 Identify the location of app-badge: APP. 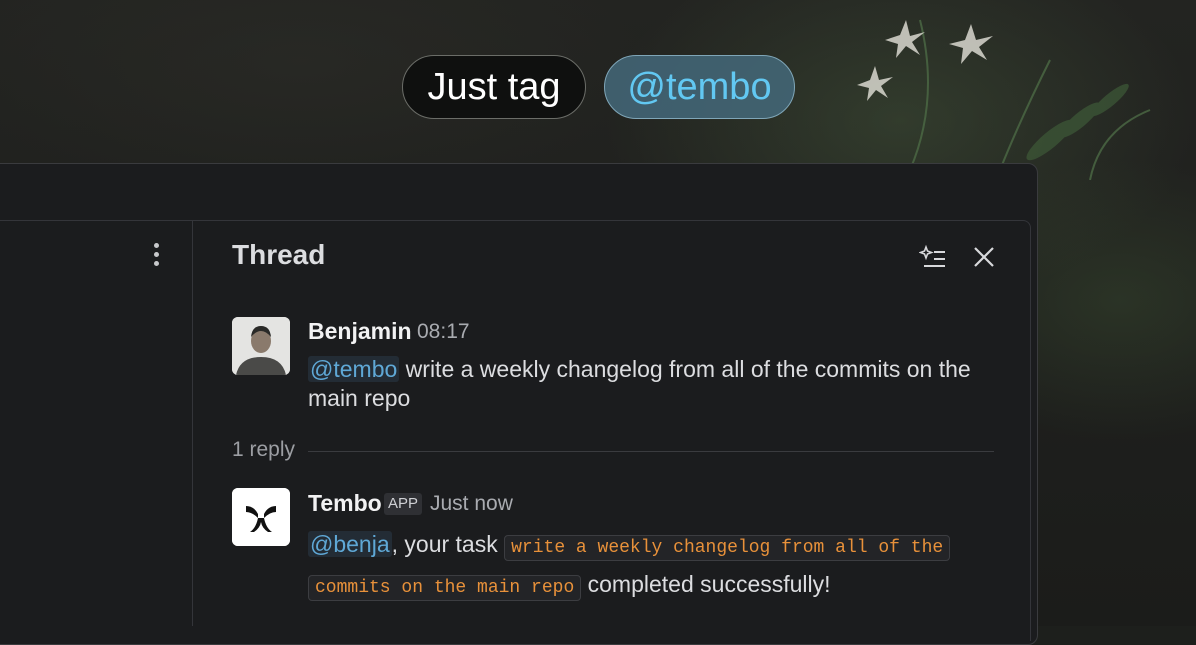
(403, 504).